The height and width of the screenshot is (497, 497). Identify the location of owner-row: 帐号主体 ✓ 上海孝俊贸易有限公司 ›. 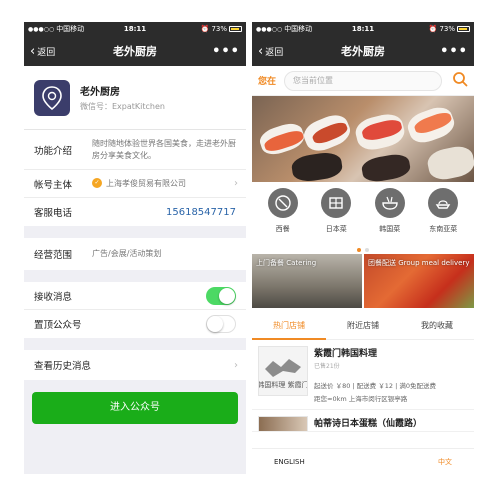
(135, 184).